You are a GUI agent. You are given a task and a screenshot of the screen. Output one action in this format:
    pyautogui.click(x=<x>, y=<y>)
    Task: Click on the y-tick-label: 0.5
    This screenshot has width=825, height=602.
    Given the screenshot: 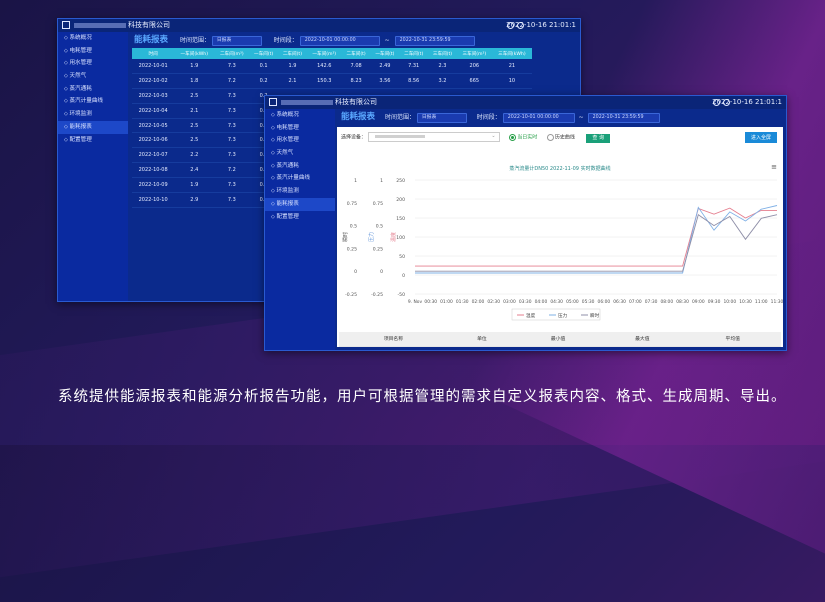 What is the action you would take?
    pyautogui.click(x=379, y=227)
    